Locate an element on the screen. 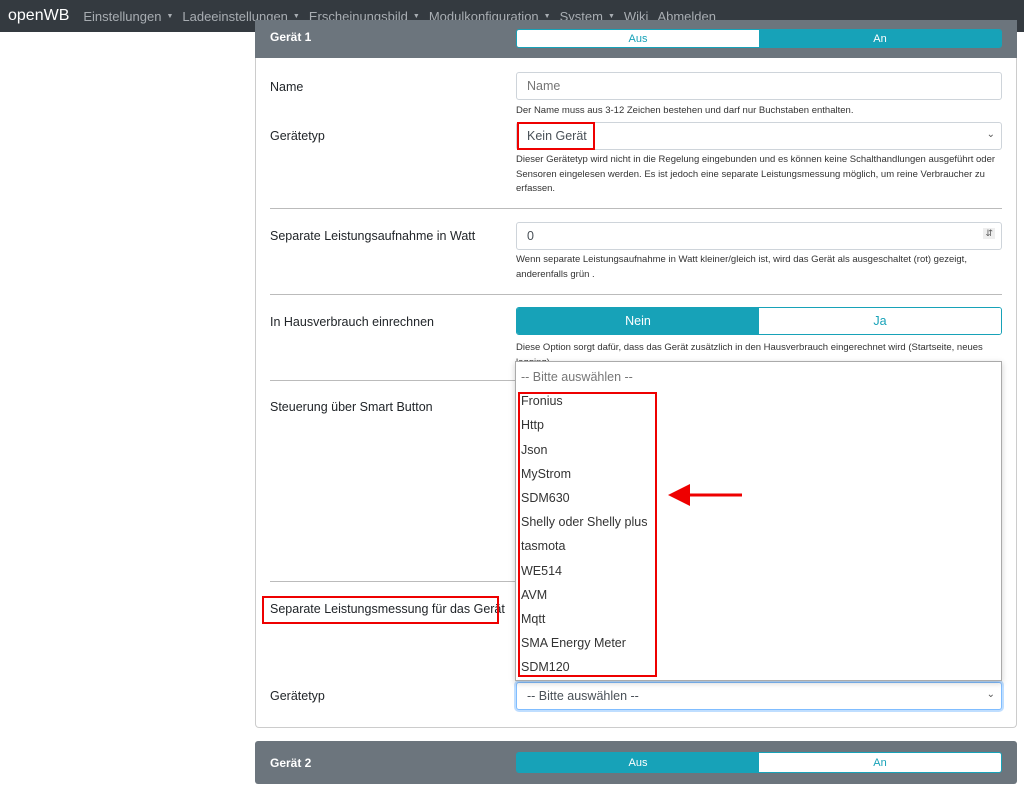 The height and width of the screenshot is (792, 1024). device-2-toggle: Aus An is located at coordinates (759, 762).